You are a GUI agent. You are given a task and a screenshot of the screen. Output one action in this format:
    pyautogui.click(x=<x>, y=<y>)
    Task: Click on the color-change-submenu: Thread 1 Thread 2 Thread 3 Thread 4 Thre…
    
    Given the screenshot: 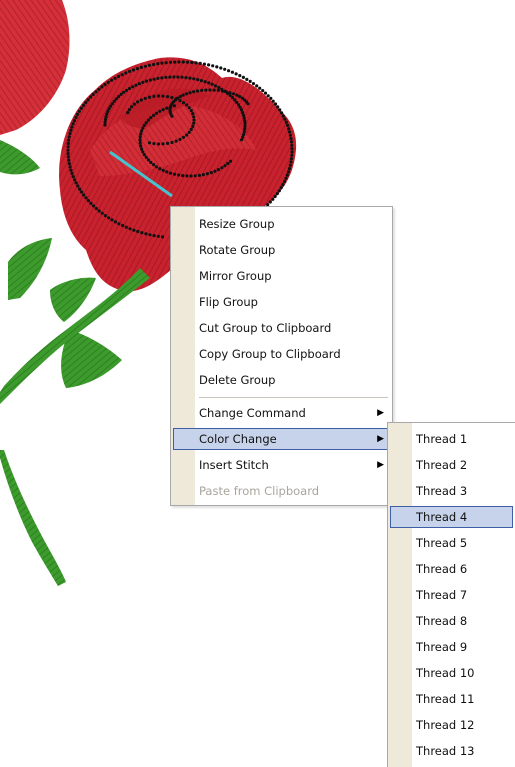 What is the action you would take?
    pyautogui.click(x=451, y=594)
    